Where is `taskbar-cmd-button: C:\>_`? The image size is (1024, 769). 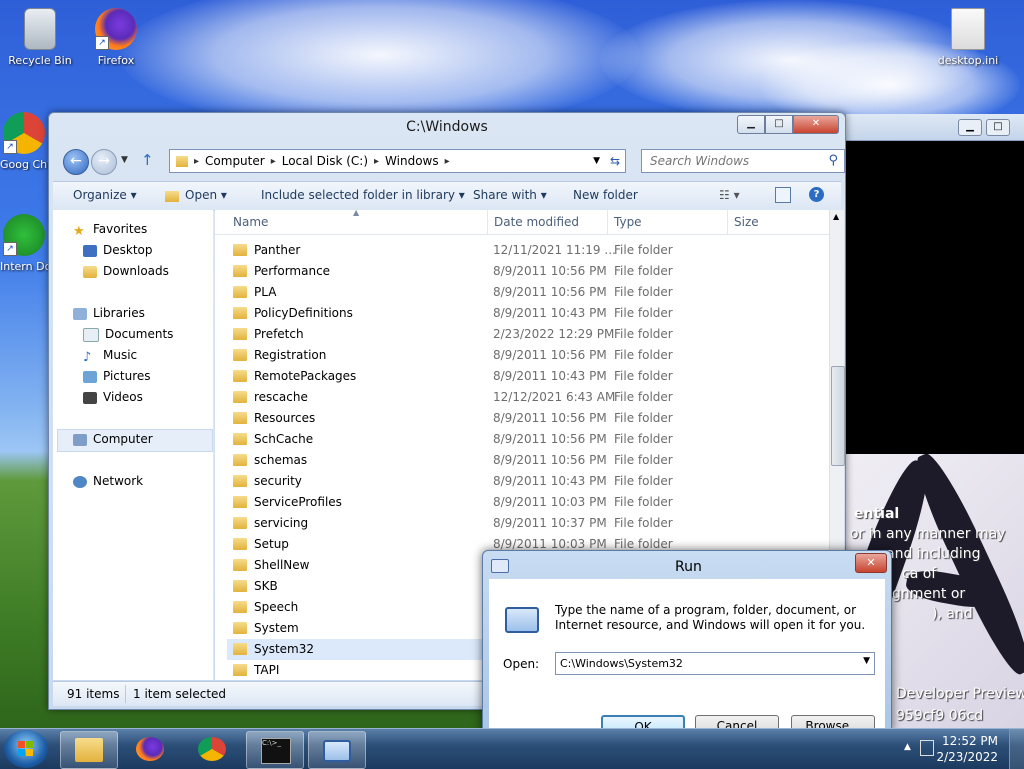 taskbar-cmd-button: C:\>_ is located at coordinates (275, 750).